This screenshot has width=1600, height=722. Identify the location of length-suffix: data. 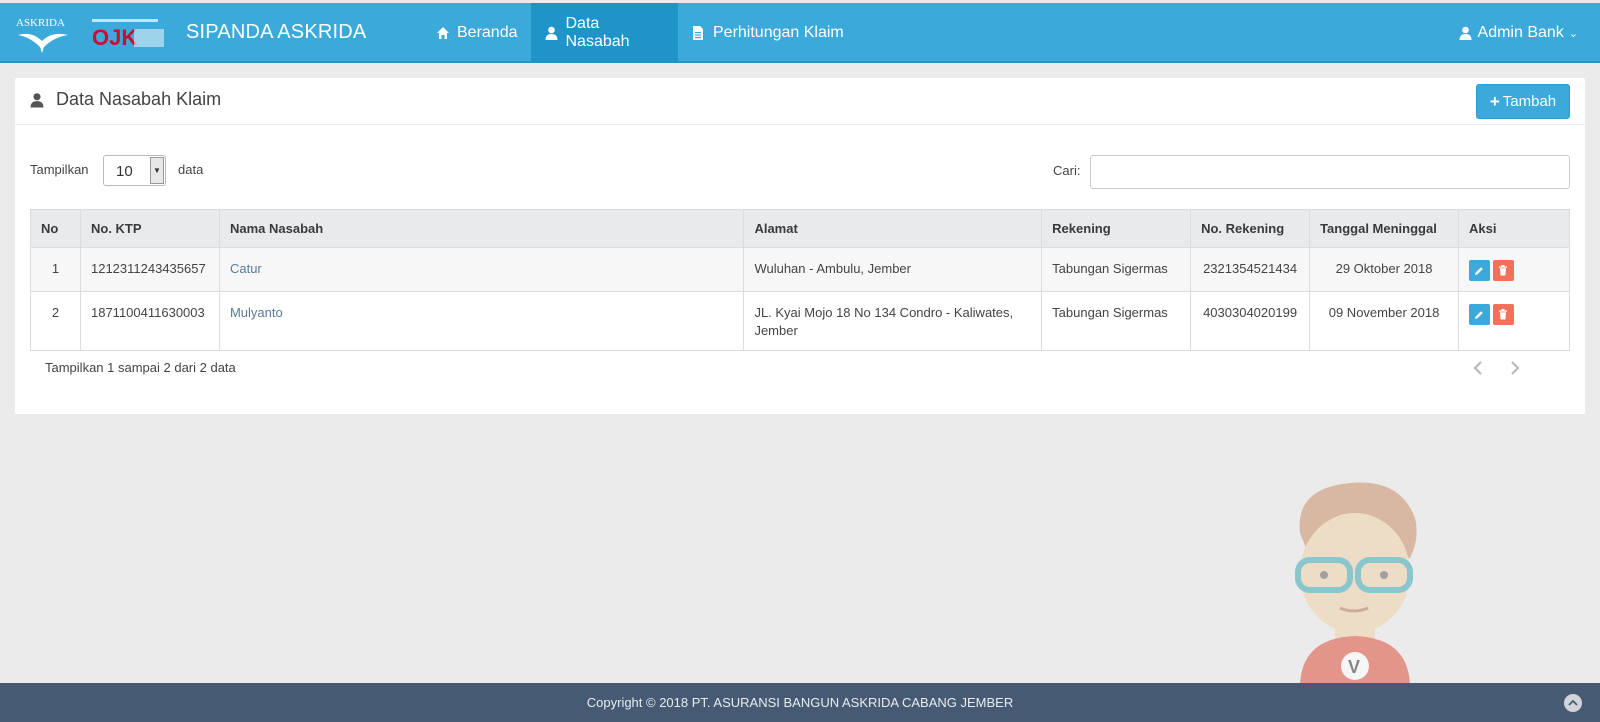
(191, 169).